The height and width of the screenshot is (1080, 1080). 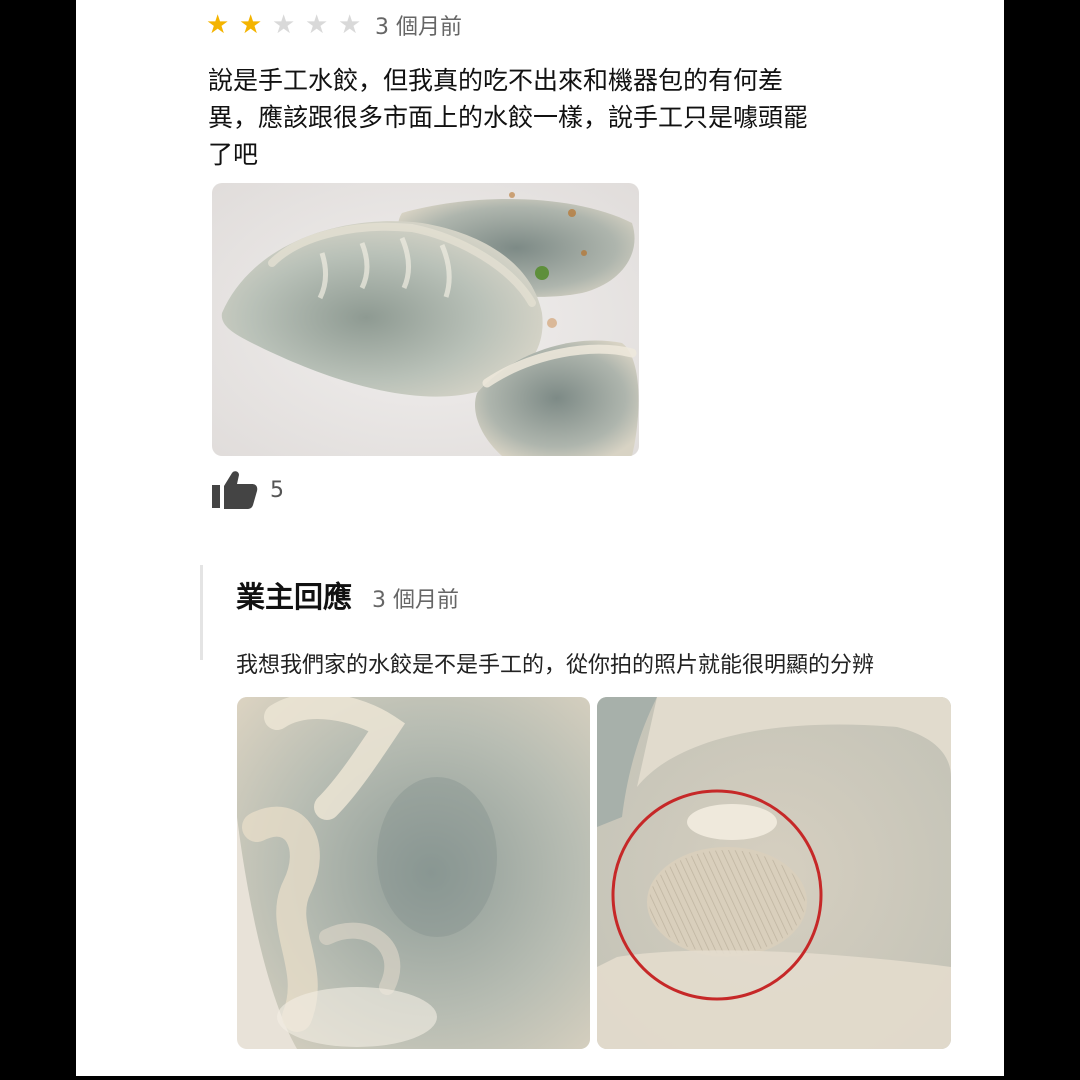 I want to click on like-row: 5, so click(x=248, y=490).